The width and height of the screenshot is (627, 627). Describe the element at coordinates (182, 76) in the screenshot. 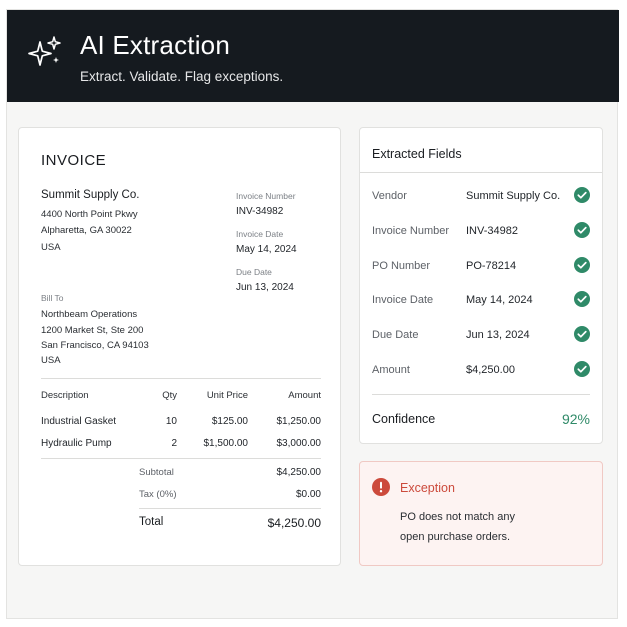

I see `app-subtitle: Extract. Validate. Flag exceptions.` at that location.